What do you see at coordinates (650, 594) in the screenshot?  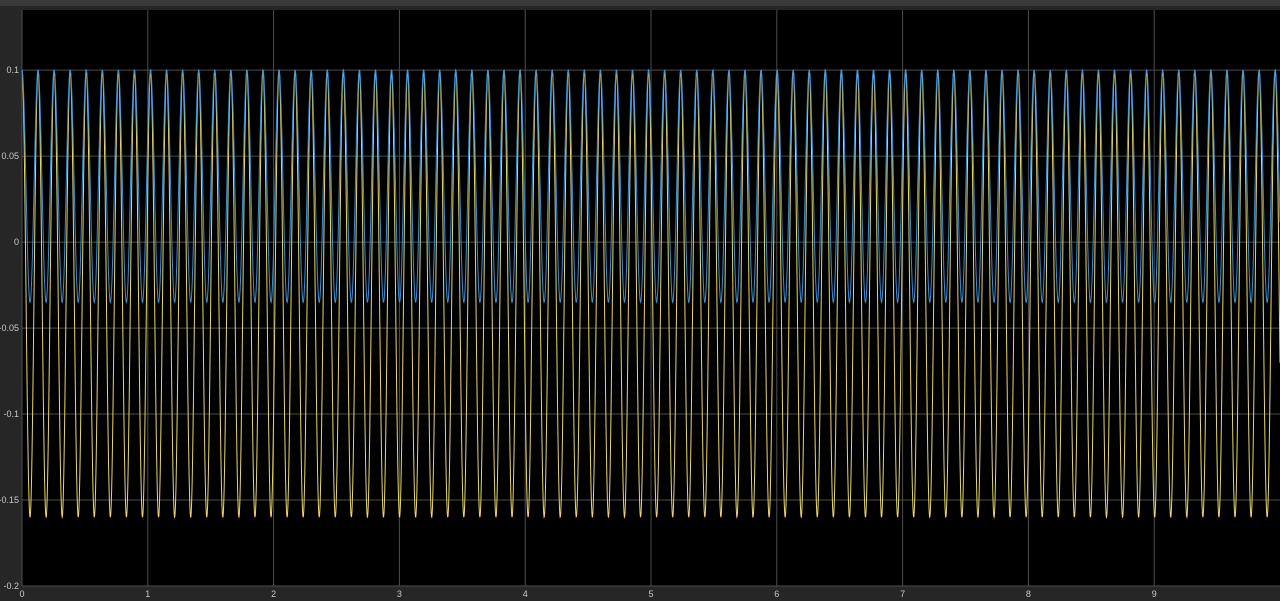 I see `x-tick-label: 5` at bounding box center [650, 594].